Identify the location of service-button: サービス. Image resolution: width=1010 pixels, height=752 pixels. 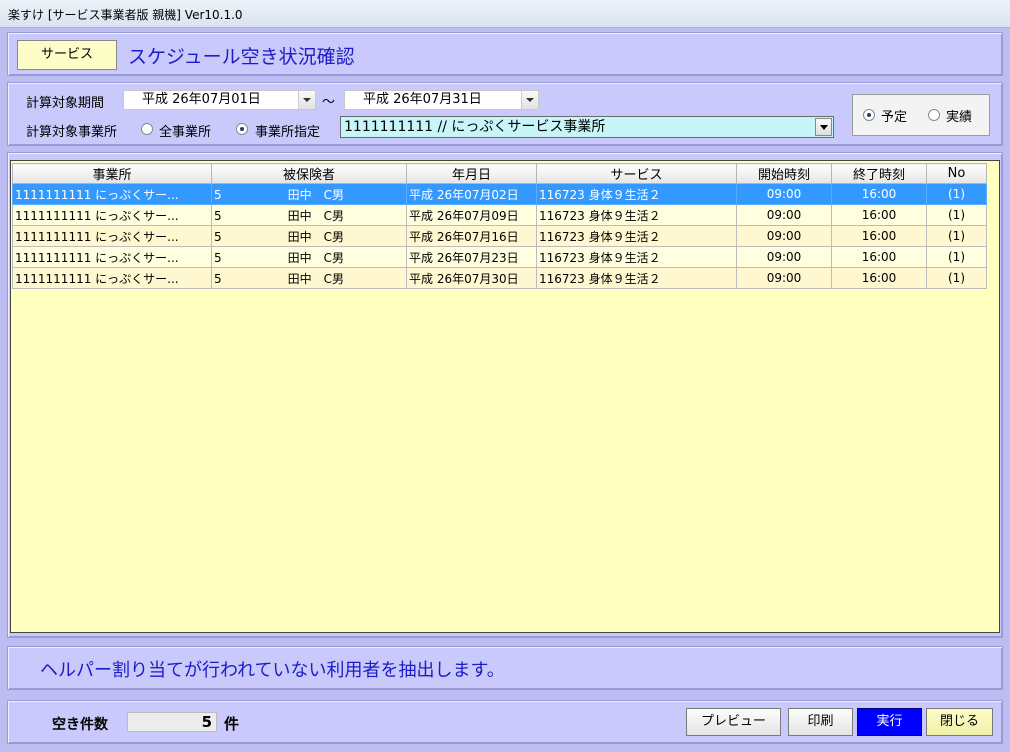
(67, 55).